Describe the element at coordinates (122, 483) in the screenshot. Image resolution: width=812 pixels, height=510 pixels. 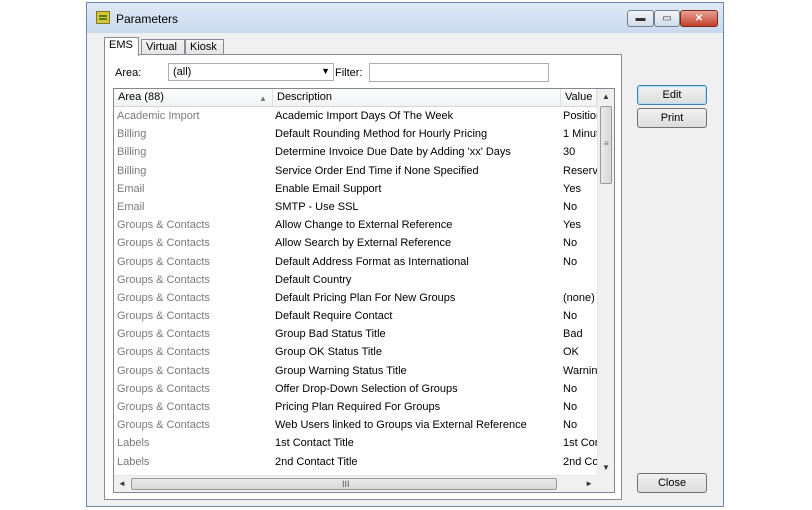
I see `scroll-left-icon: ◄` at that location.